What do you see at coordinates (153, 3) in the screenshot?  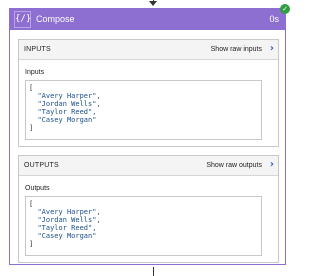 I see `flow-arrow-icon` at bounding box center [153, 3].